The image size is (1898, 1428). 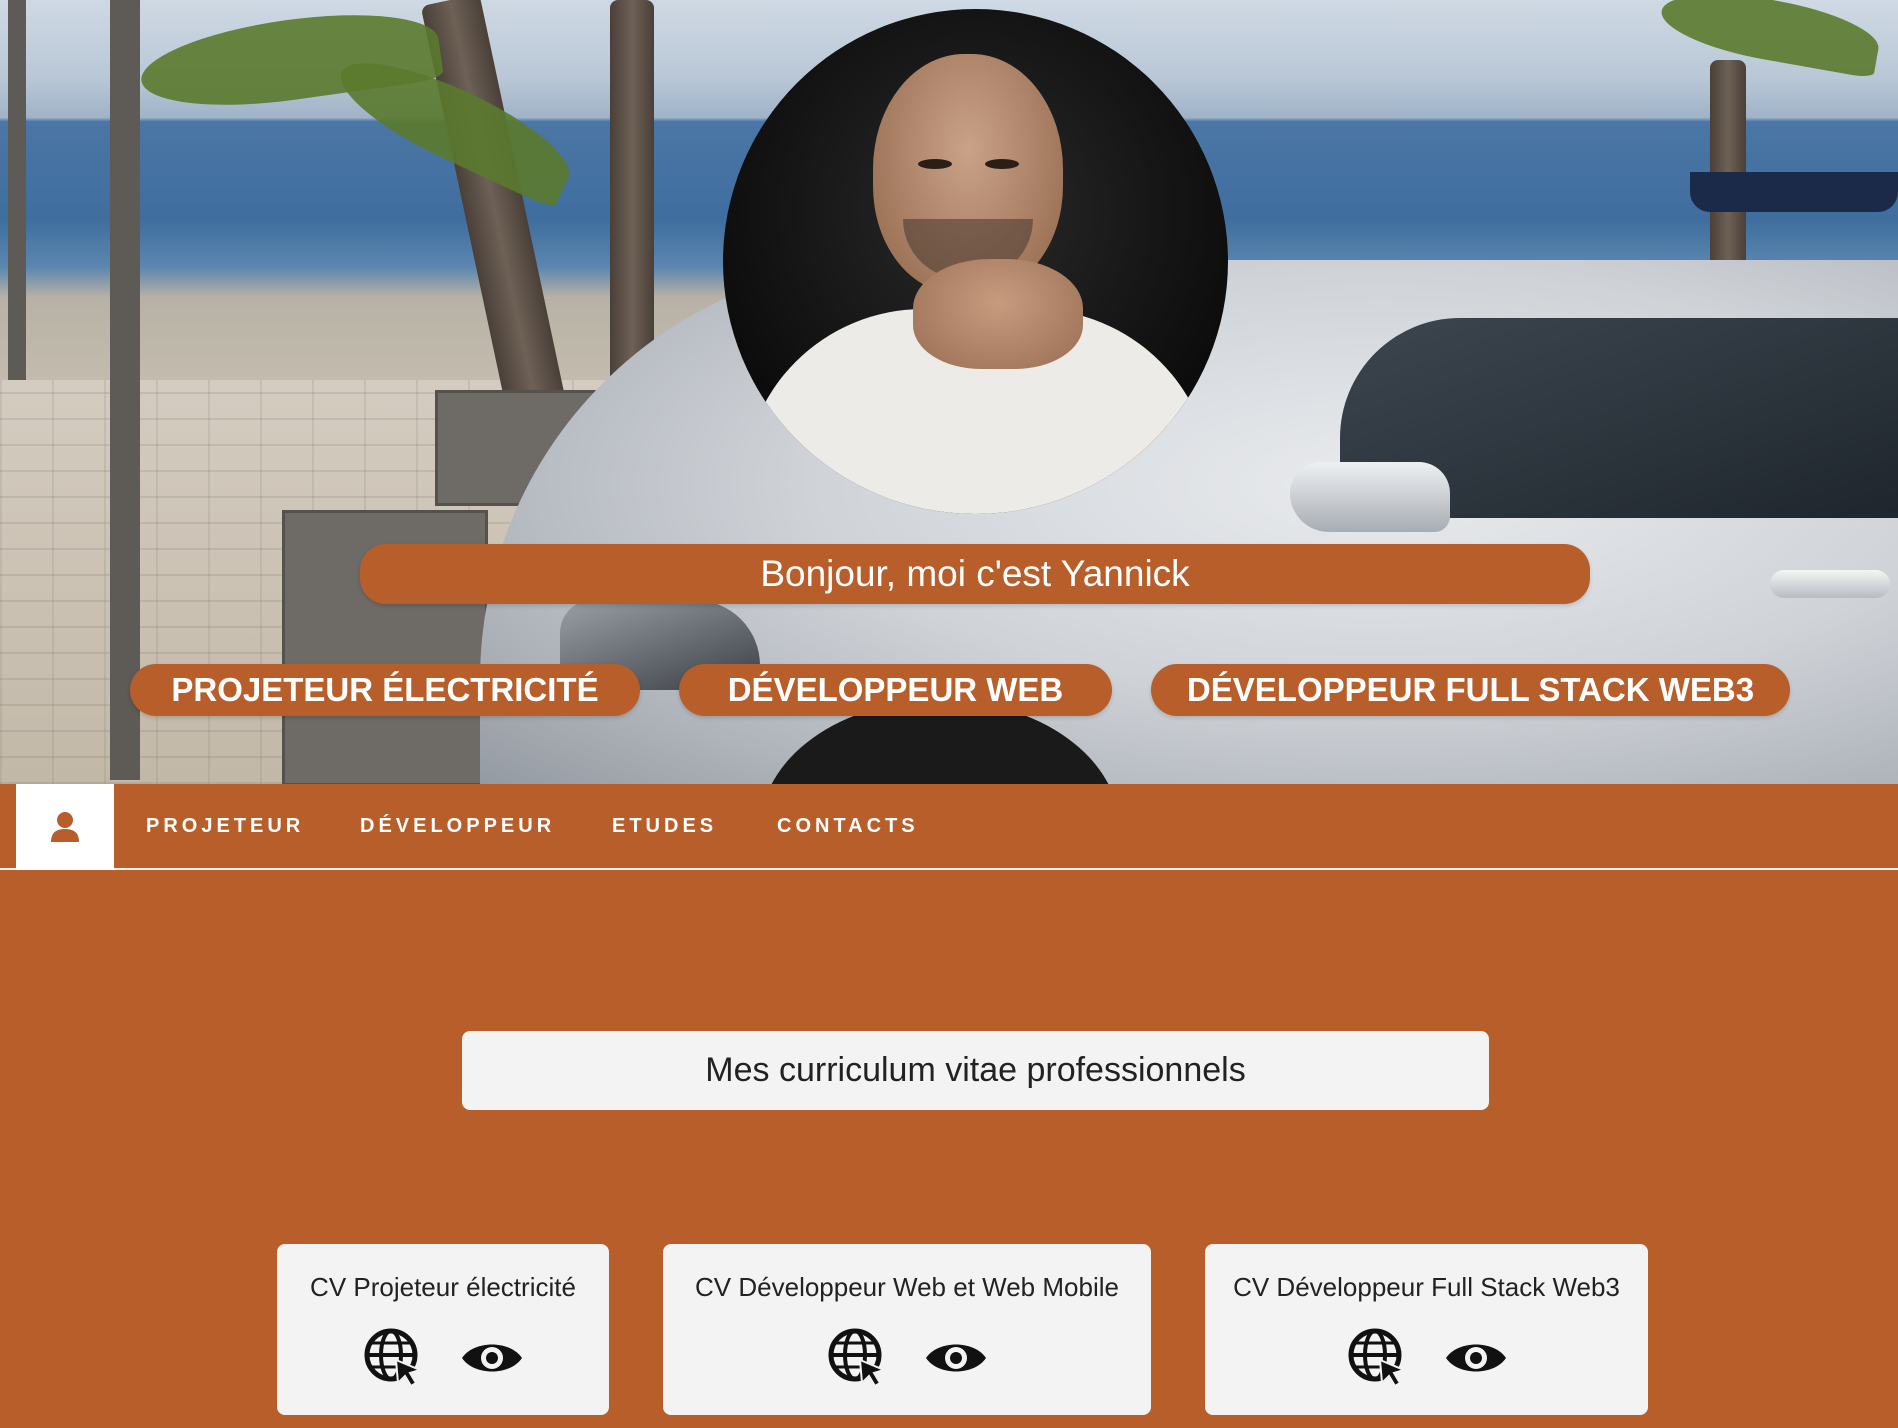 I want to click on sailboat, so click(x=1794, y=192).